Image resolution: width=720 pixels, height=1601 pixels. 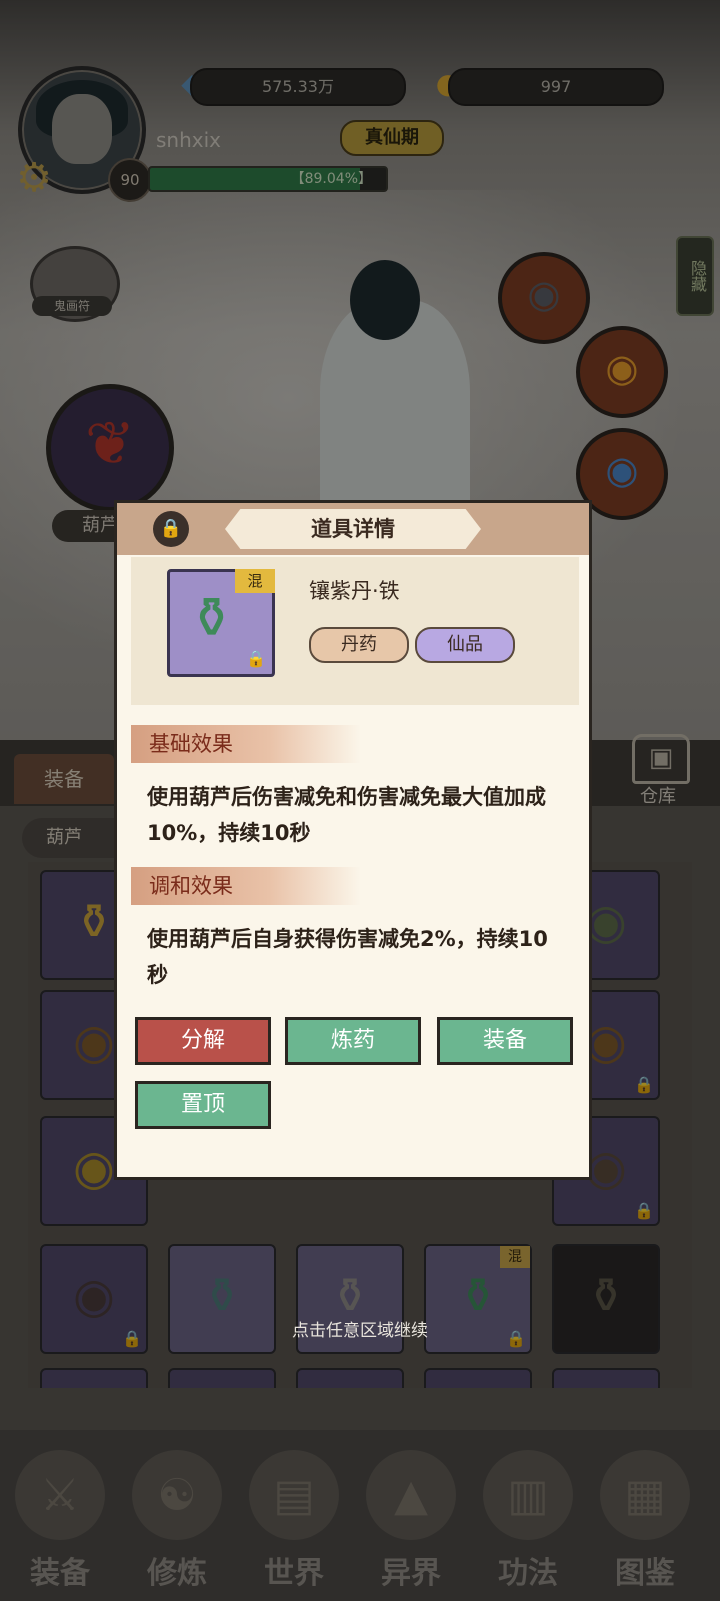 I want to click on grade-badge: 仙品, so click(x=465, y=645).